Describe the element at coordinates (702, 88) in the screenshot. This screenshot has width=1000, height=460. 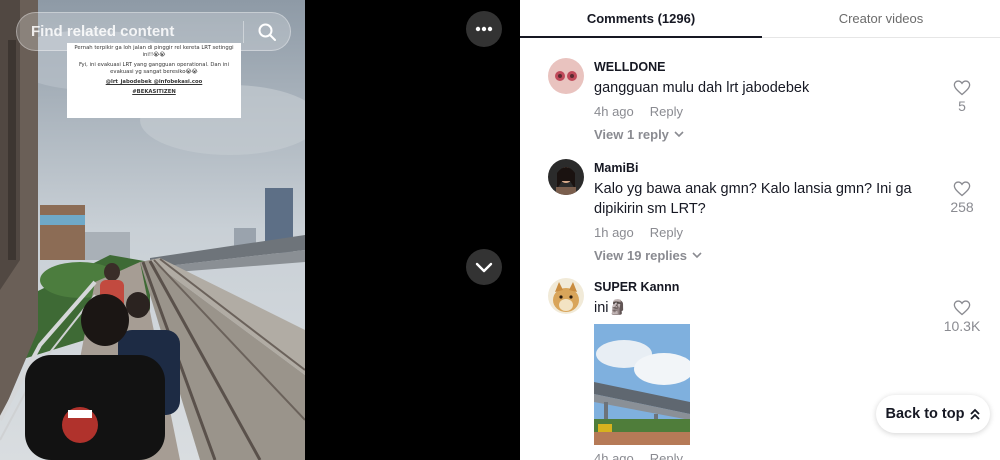
I see `comment-text: gangguan mulu dah lrt jabodebek` at that location.